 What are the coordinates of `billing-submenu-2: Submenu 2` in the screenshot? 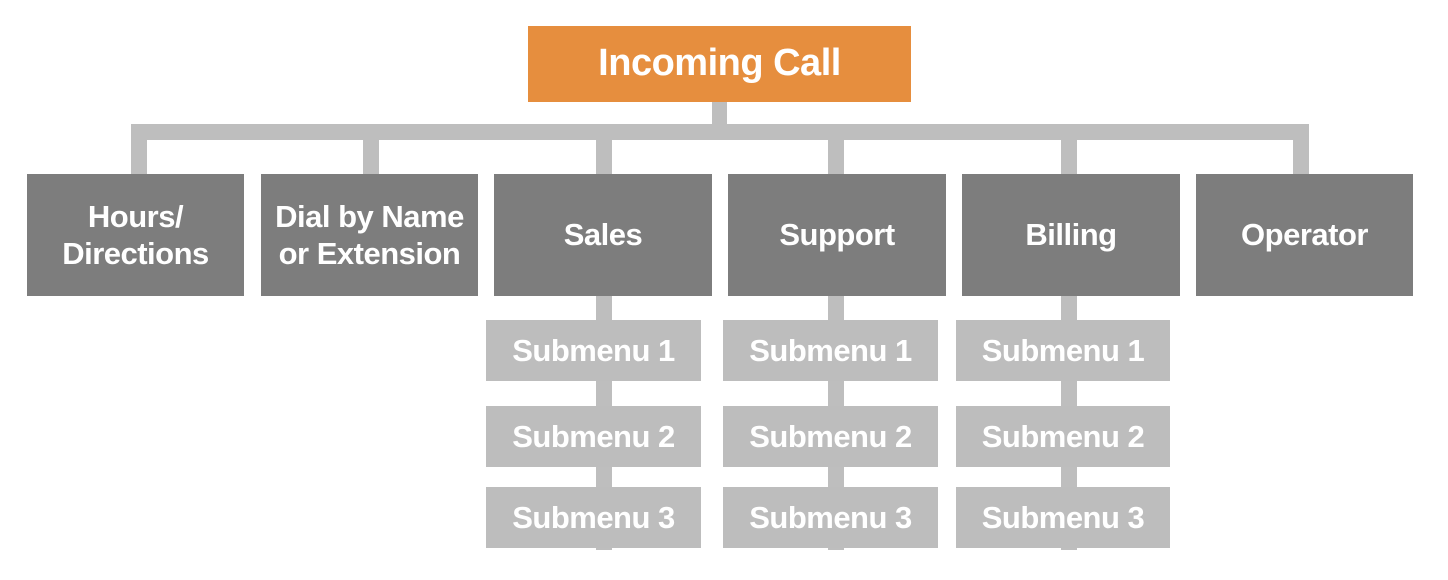 It's located at (1063, 436).